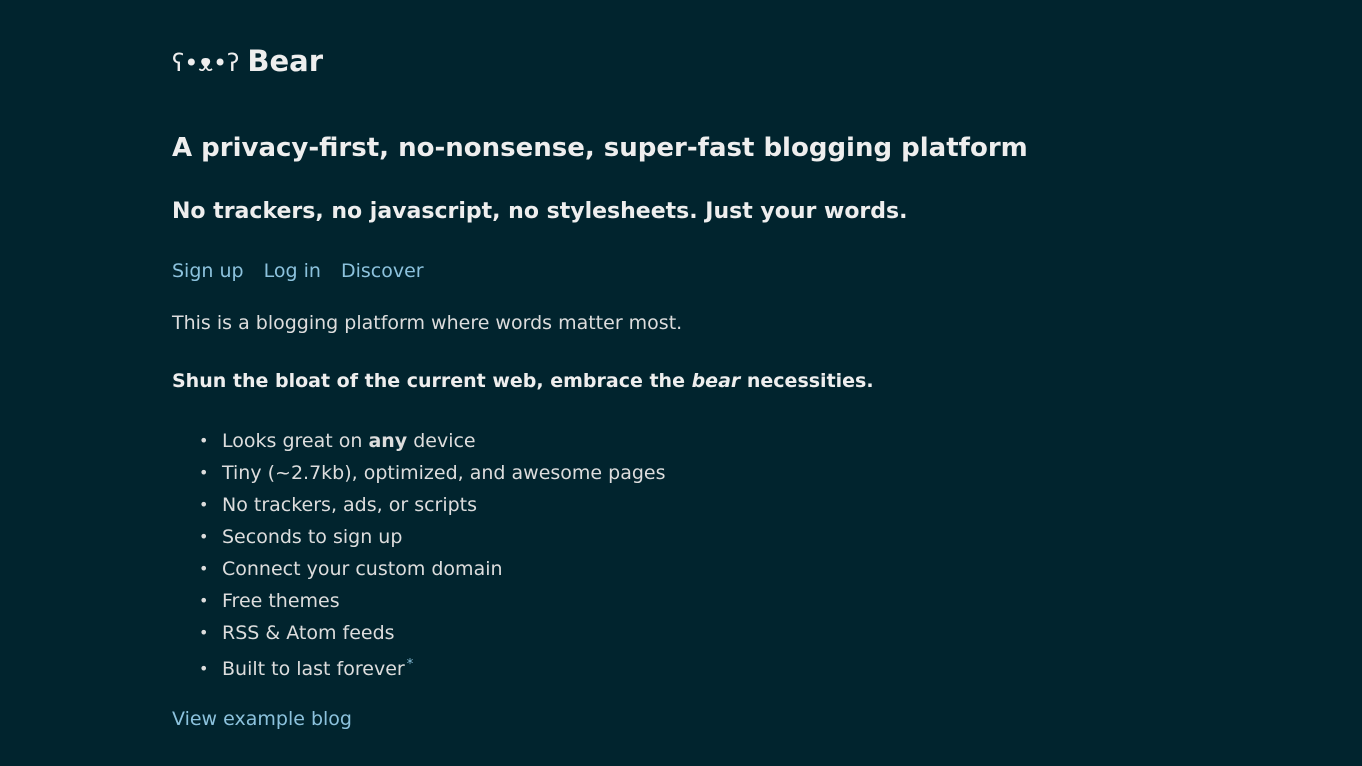 The image size is (1362, 766). Describe the element at coordinates (362, 569) in the screenshot. I see `feature-text: Connect your custom domain` at that location.